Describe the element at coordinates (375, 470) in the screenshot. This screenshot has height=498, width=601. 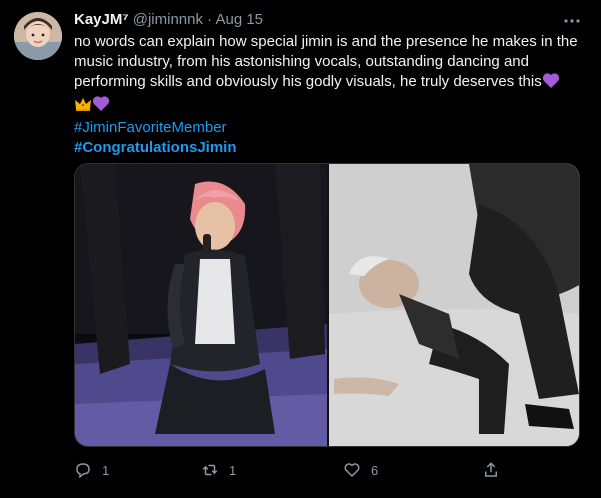
I see `like-count: 6` at that location.